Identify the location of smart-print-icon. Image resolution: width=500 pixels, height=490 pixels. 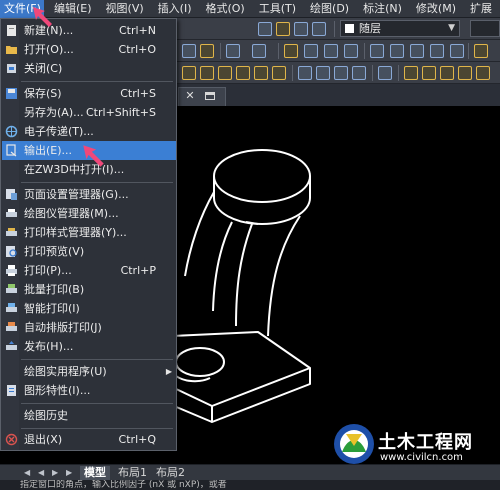
(11, 307).